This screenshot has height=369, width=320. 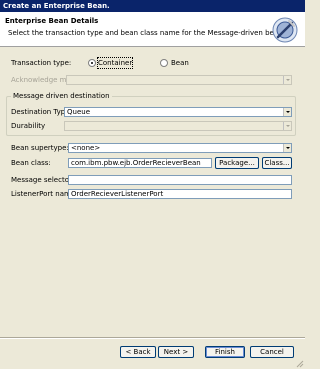 What do you see at coordinates (152, 6) in the screenshot?
I see `dialog-title: Create an Enterprise Bean.` at bounding box center [152, 6].